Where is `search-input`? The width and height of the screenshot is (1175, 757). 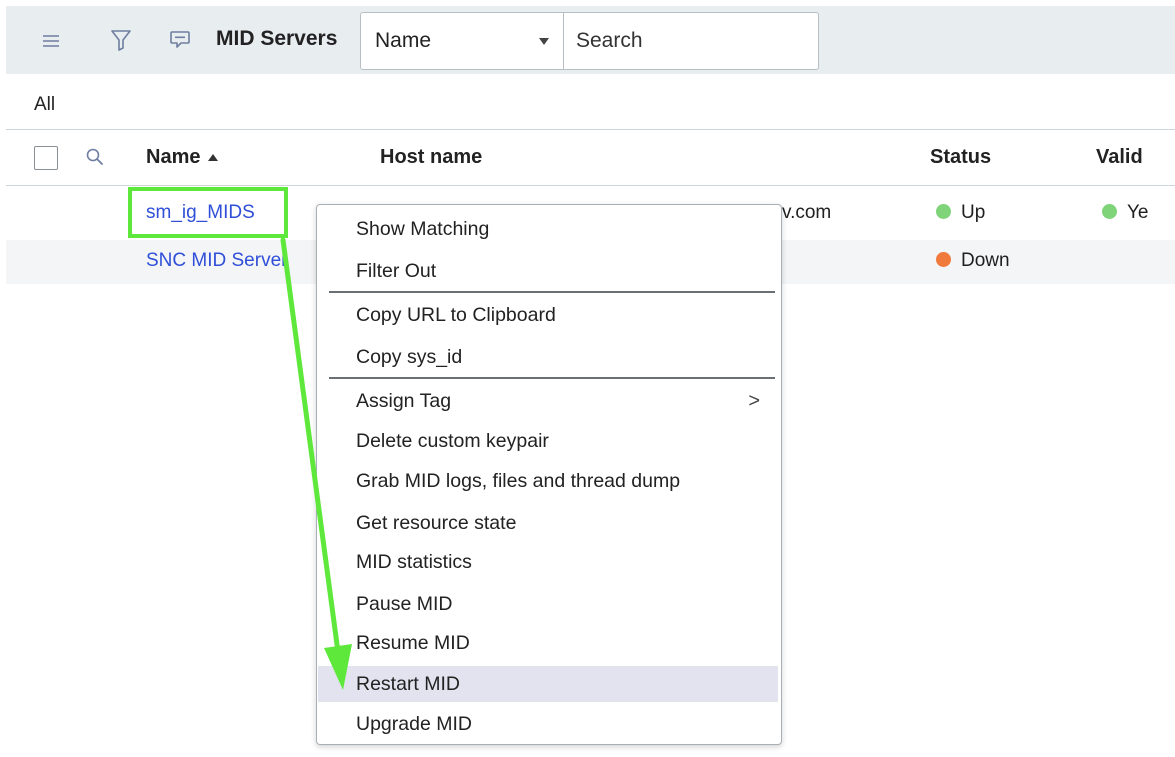 search-input is located at coordinates (691, 41).